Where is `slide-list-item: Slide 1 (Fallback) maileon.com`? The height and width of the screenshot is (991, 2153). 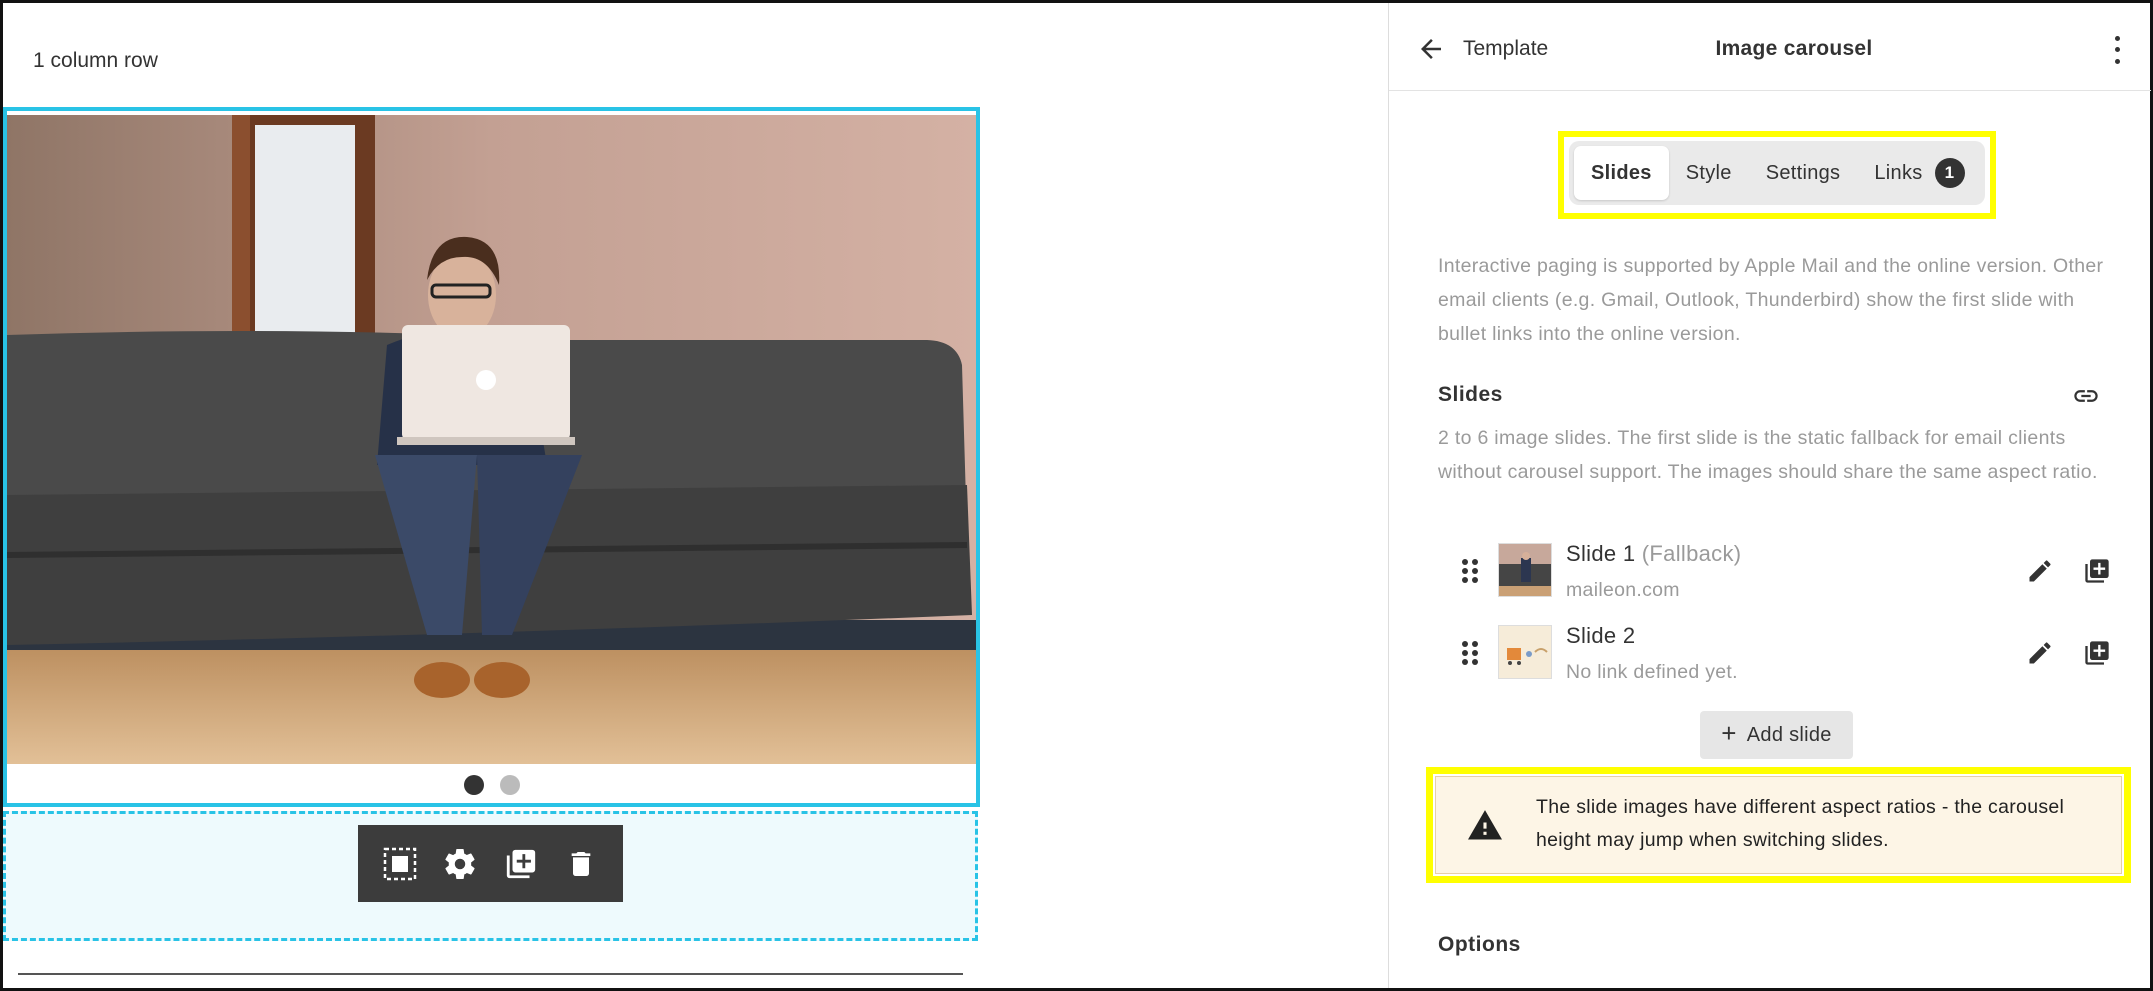
slide-list-item: Slide 1 (Fallback) maileon.com is located at coordinates (1783, 579).